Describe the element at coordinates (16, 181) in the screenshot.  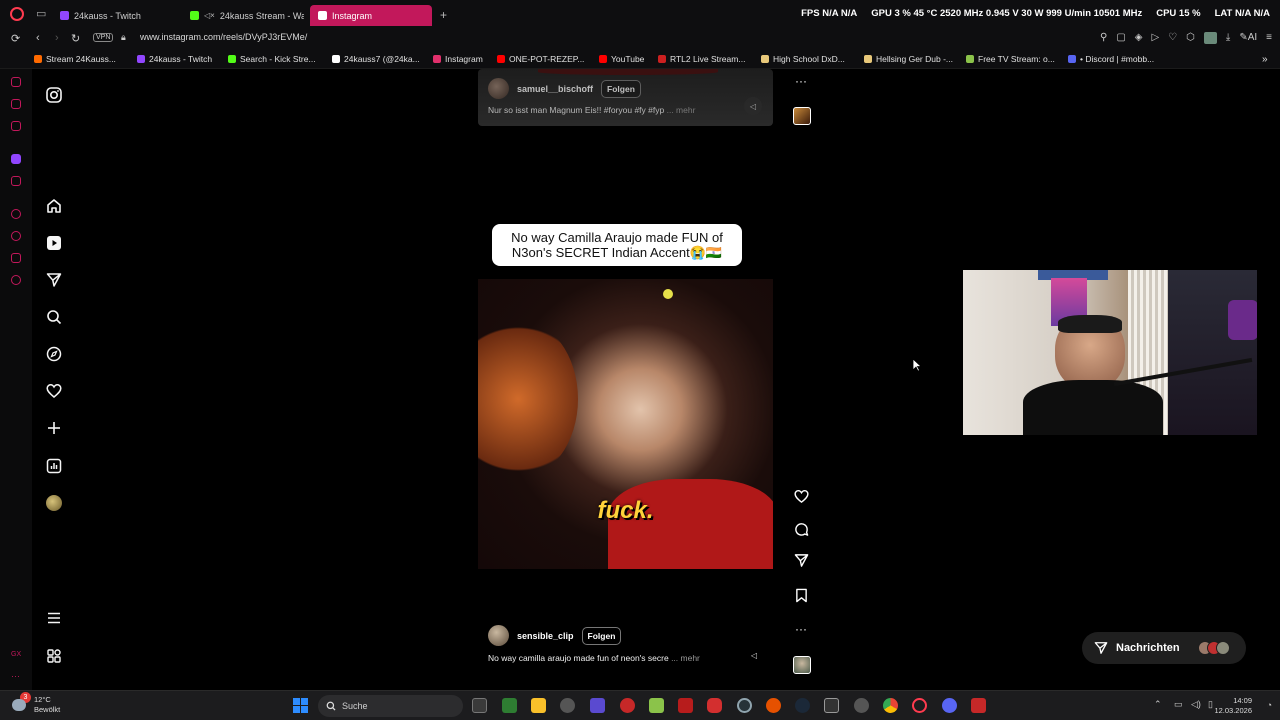
I see `youtube-sidebar-icon` at that location.